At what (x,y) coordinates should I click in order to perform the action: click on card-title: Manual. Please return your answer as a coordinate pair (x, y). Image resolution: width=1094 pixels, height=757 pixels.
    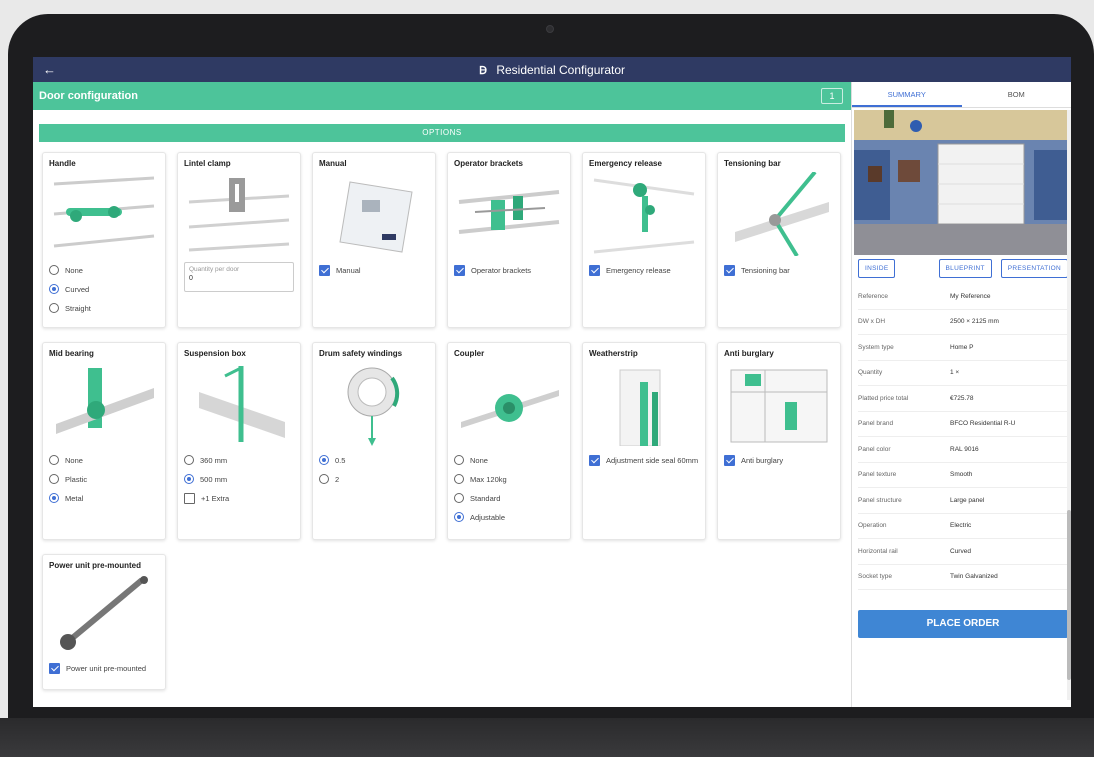
    Looking at the image, I should click on (333, 163).